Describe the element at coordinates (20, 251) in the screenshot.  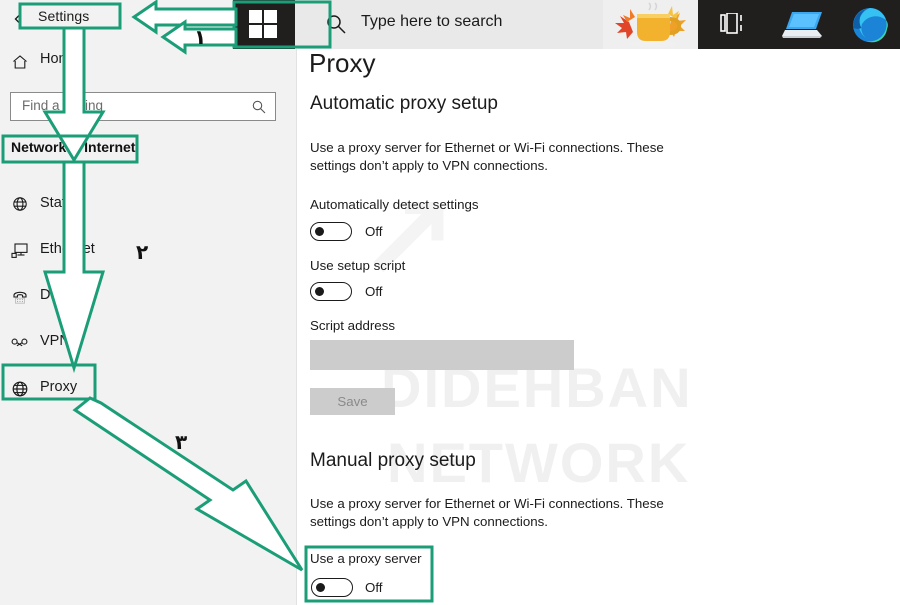
I see `monitor-icon` at that location.